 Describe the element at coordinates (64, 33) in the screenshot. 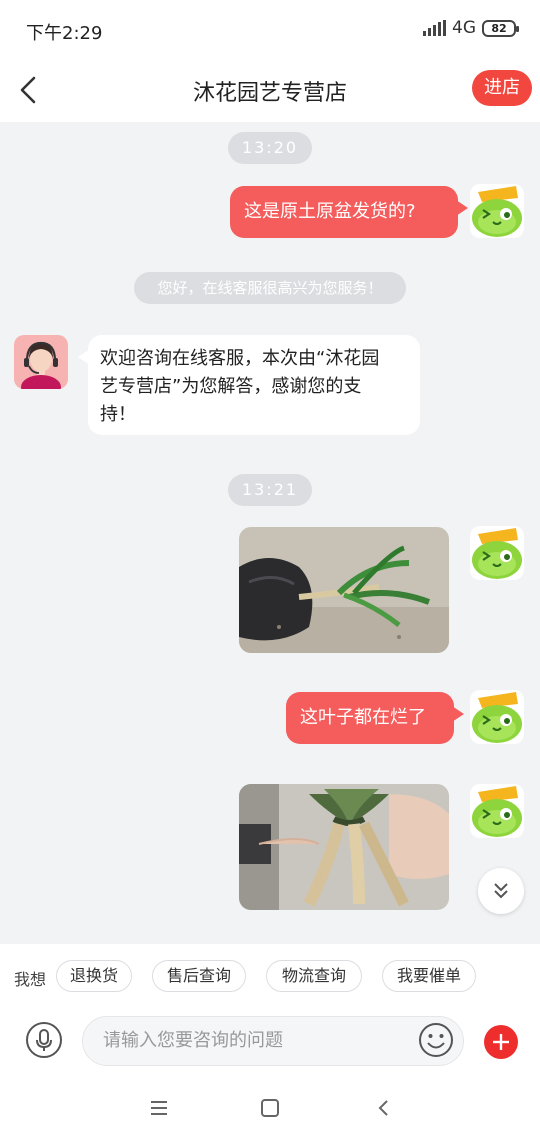

I see `status-time: 下午2:29` at that location.